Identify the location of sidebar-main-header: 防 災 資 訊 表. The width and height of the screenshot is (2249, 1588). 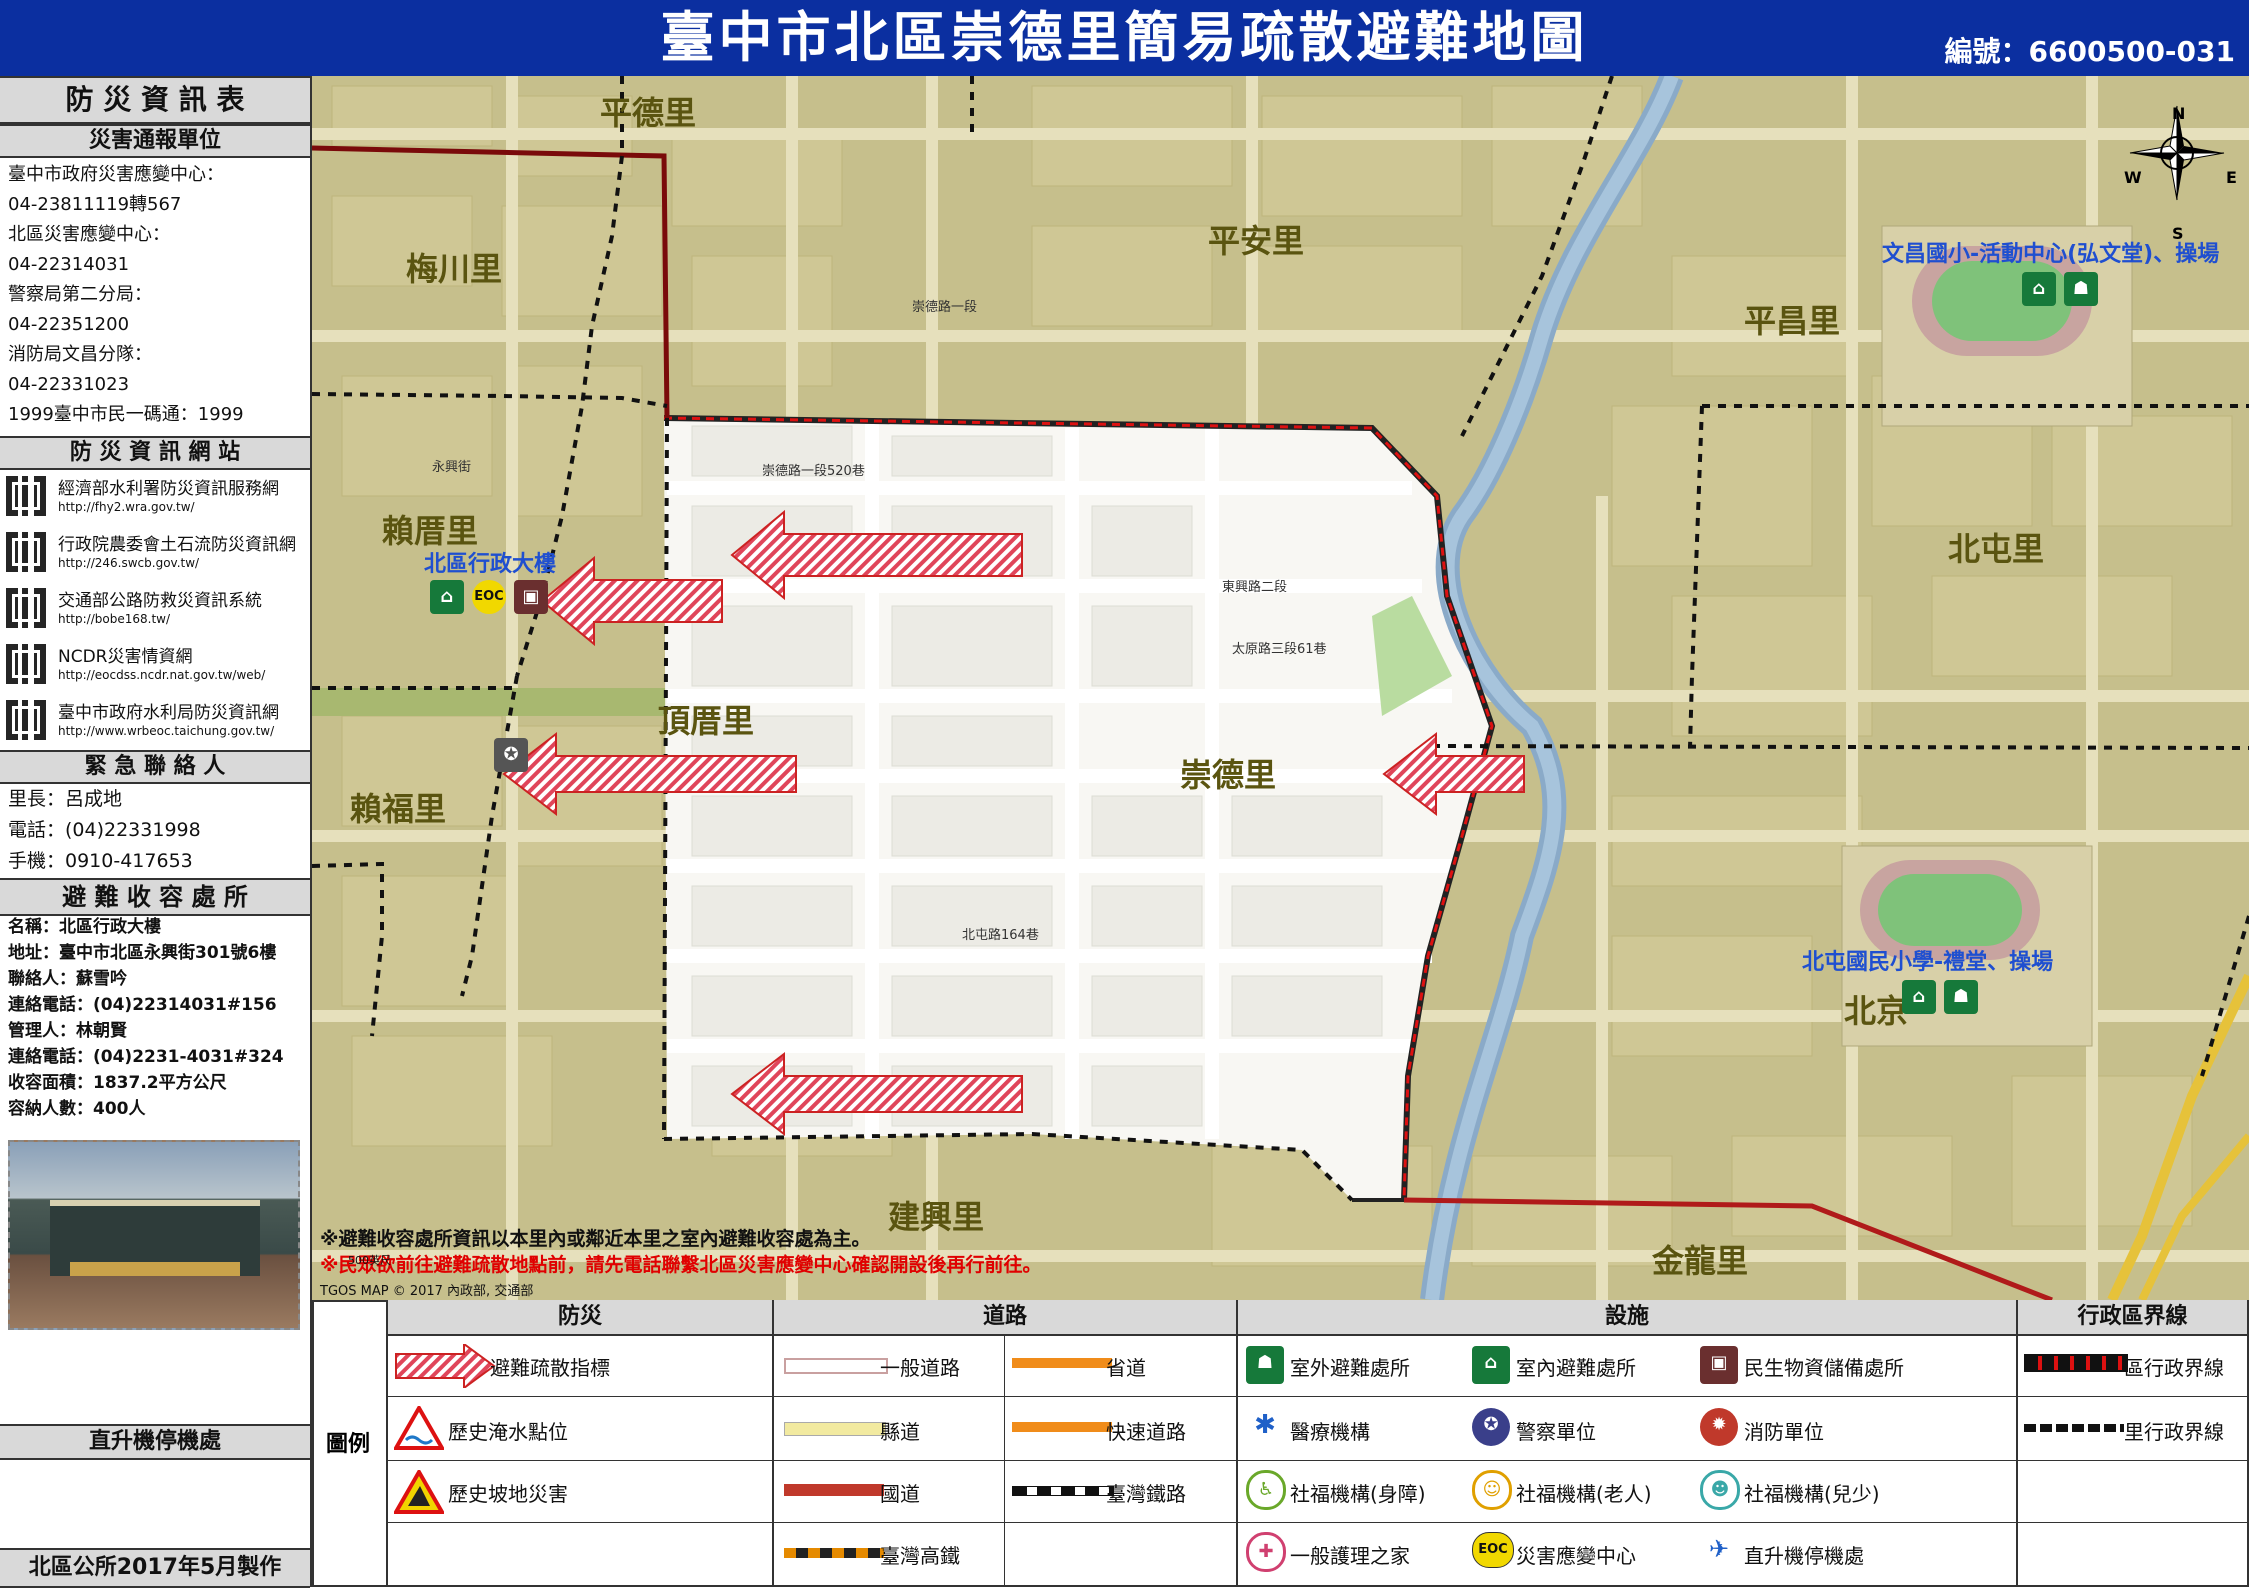
(155, 100).